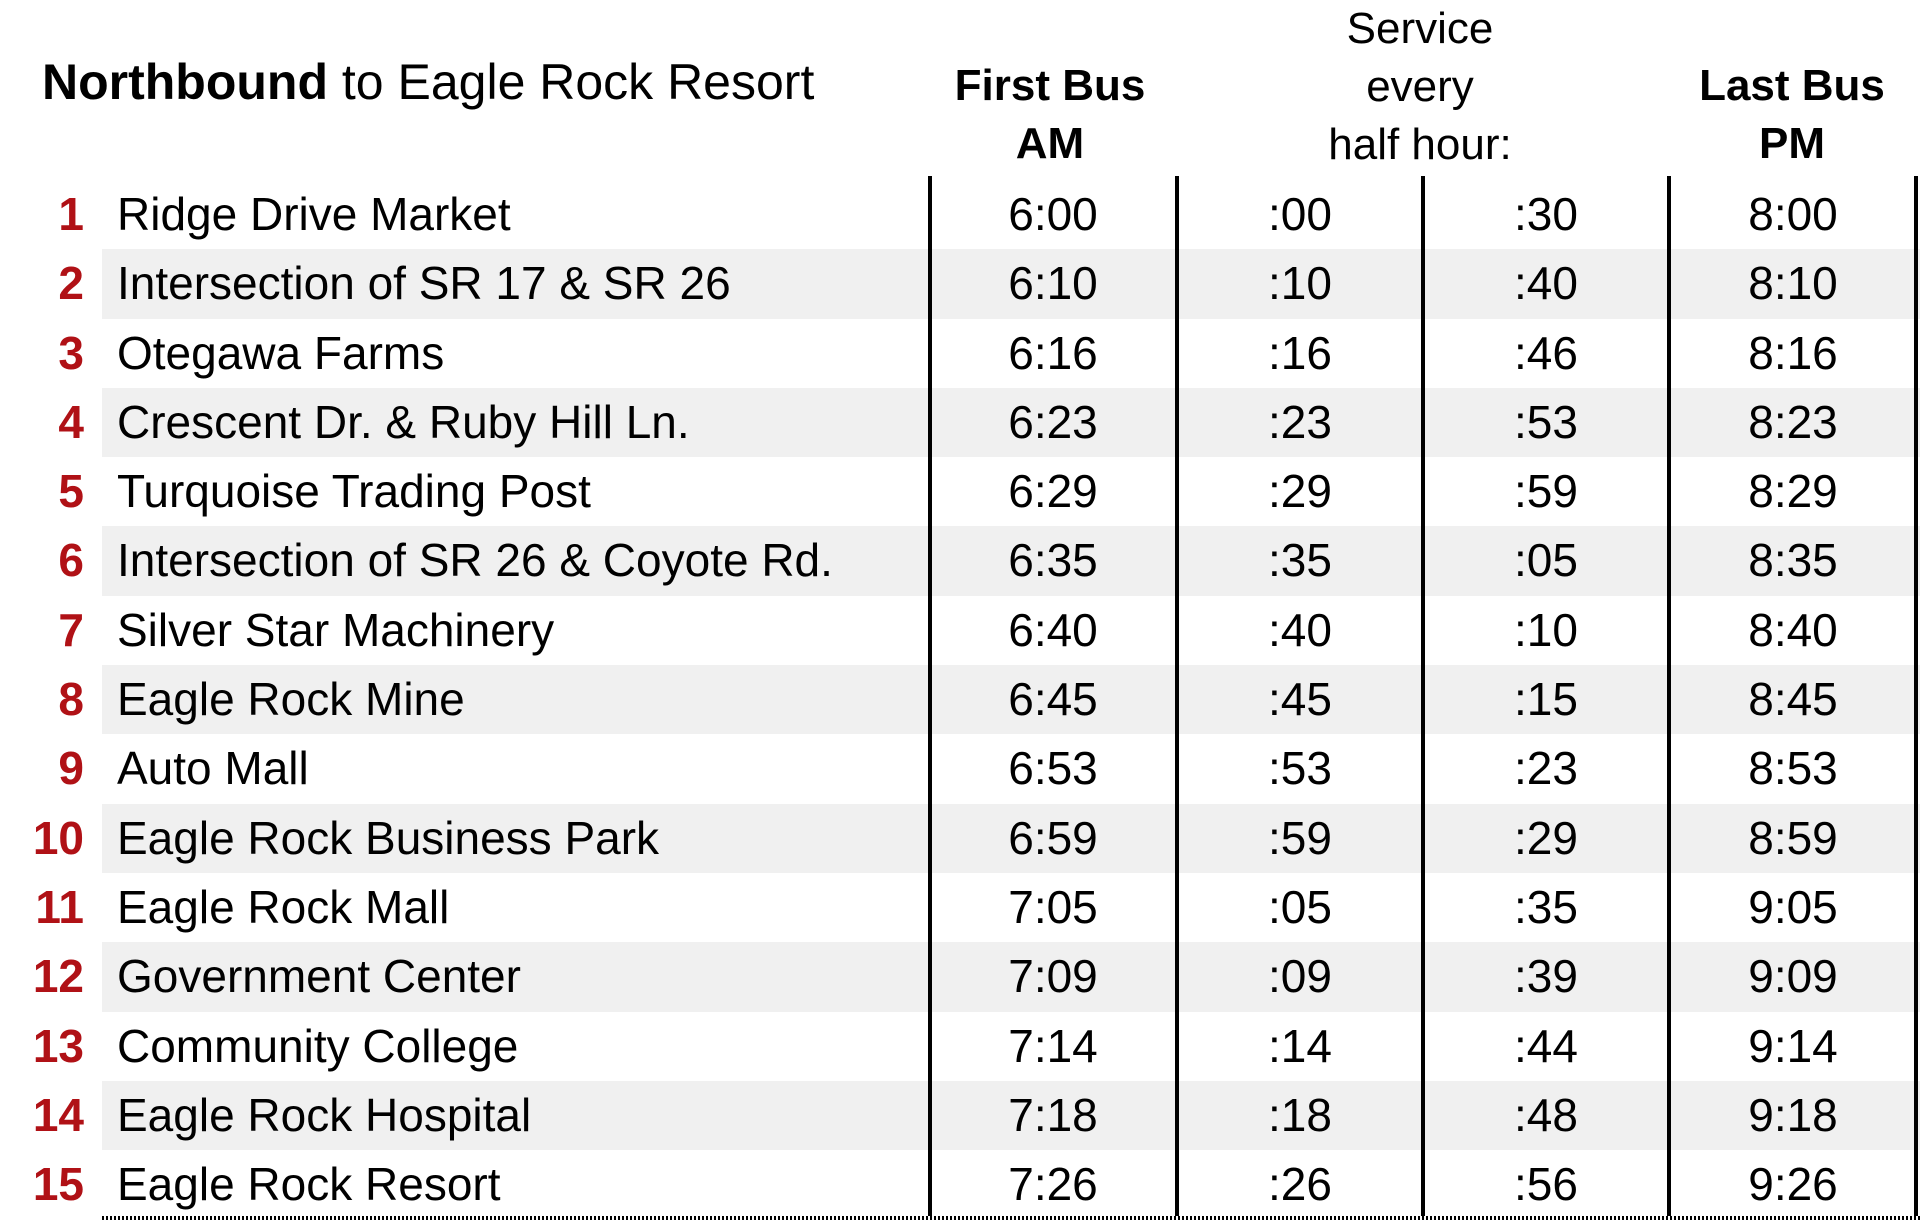  Describe the element at coordinates (58, 1114) in the screenshot. I see `stop-number: 14` at that location.